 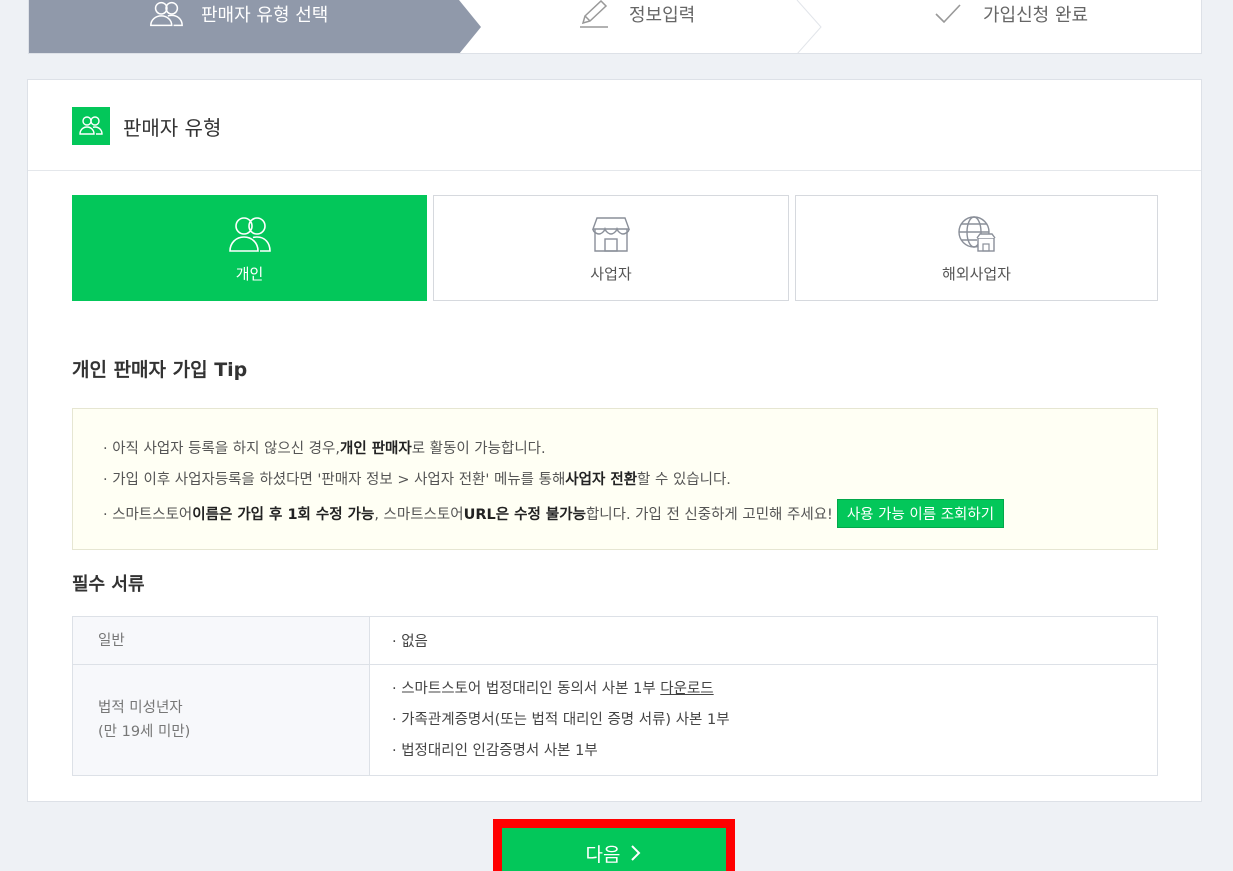 What do you see at coordinates (774, 689) in the screenshot?
I see `doc-item: · 스마트스토어 법정대리인 동의서 사본 1부 다운로드` at bounding box center [774, 689].